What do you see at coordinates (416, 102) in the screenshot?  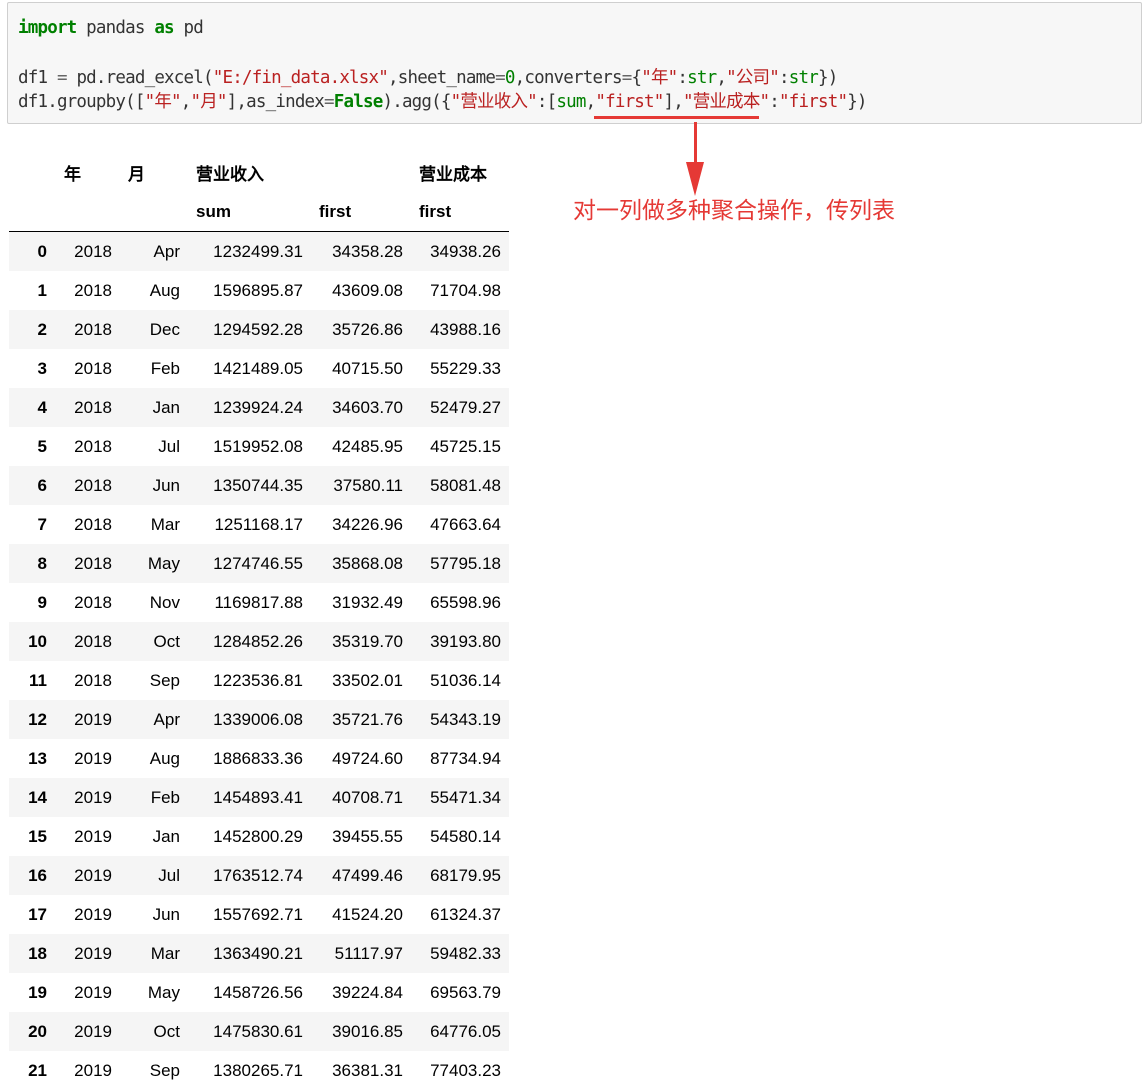 I see `code-token: ).agg({` at bounding box center [416, 102].